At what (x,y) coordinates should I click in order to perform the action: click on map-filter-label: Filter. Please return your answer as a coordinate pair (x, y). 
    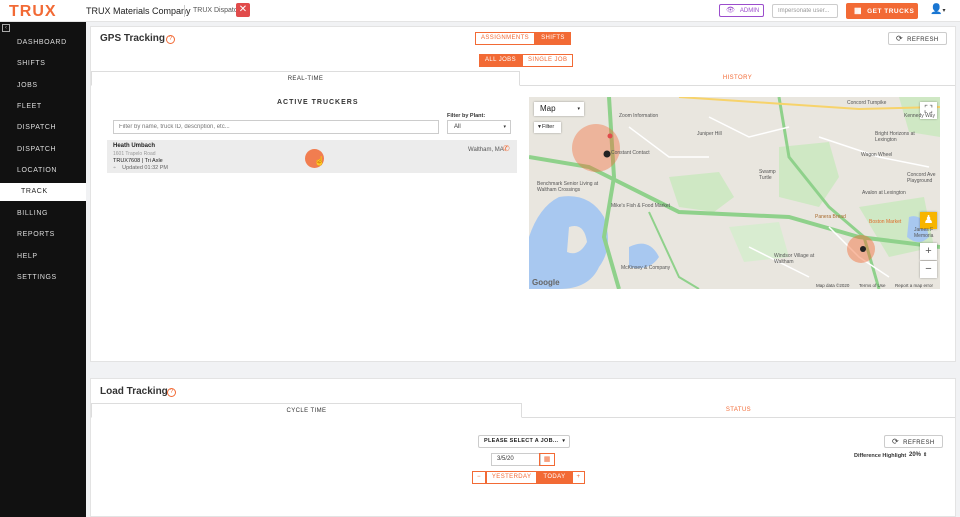
    Looking at the image, I should click on (548, 127).